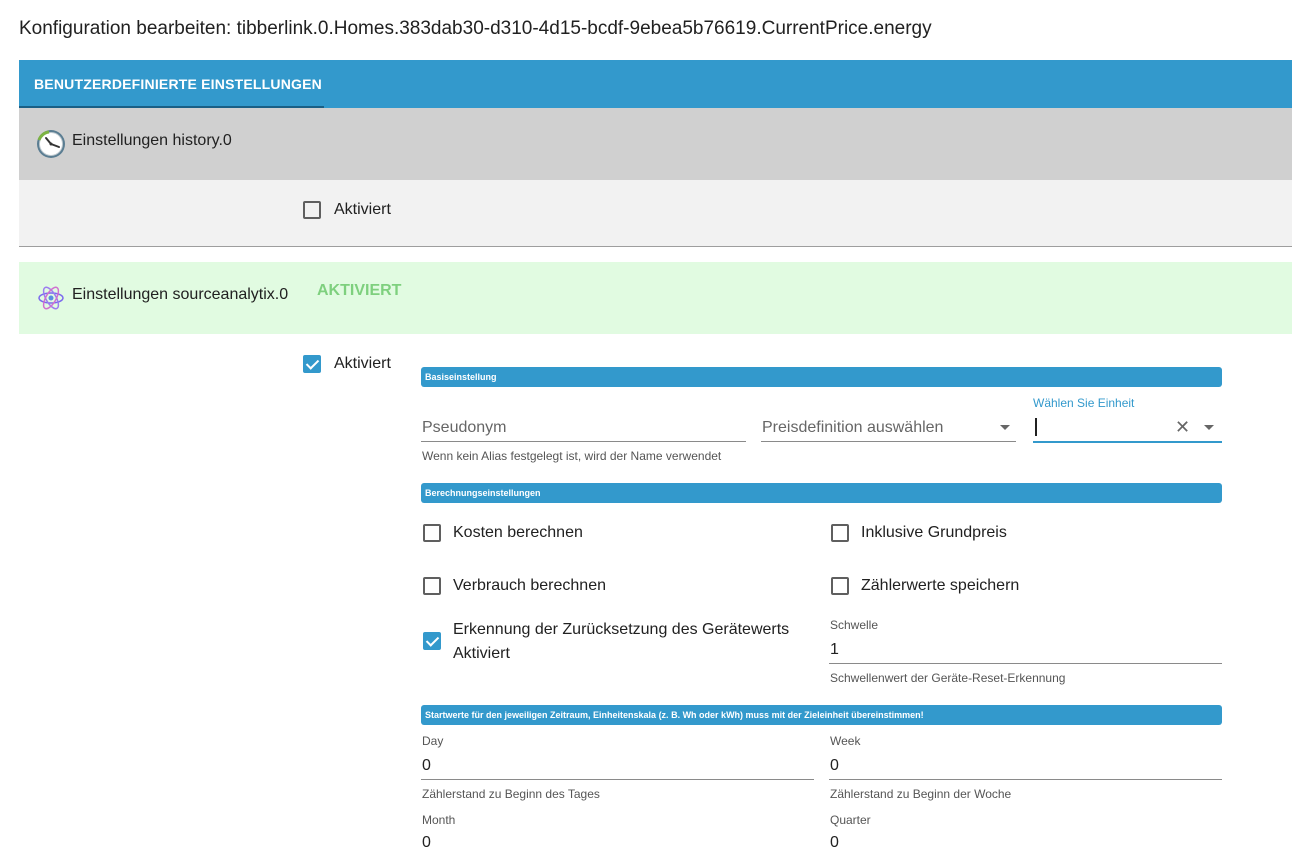 The width and height of the screenshot is (1292, 852). Describe the element at coordinates (432, 533) in the screenshot. I see `calculate-costs-checkbox` at that location.